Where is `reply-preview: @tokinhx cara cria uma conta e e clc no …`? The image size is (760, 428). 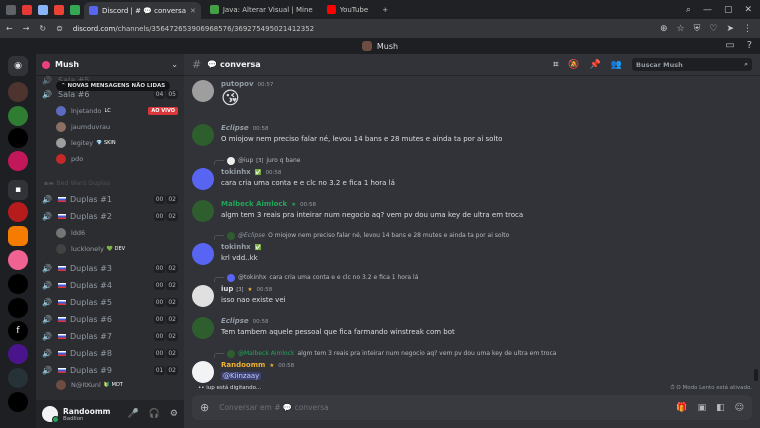 reply-preview: @tokinhx cara cria uma conta e e clc no … is located at coordinates (316, 277).